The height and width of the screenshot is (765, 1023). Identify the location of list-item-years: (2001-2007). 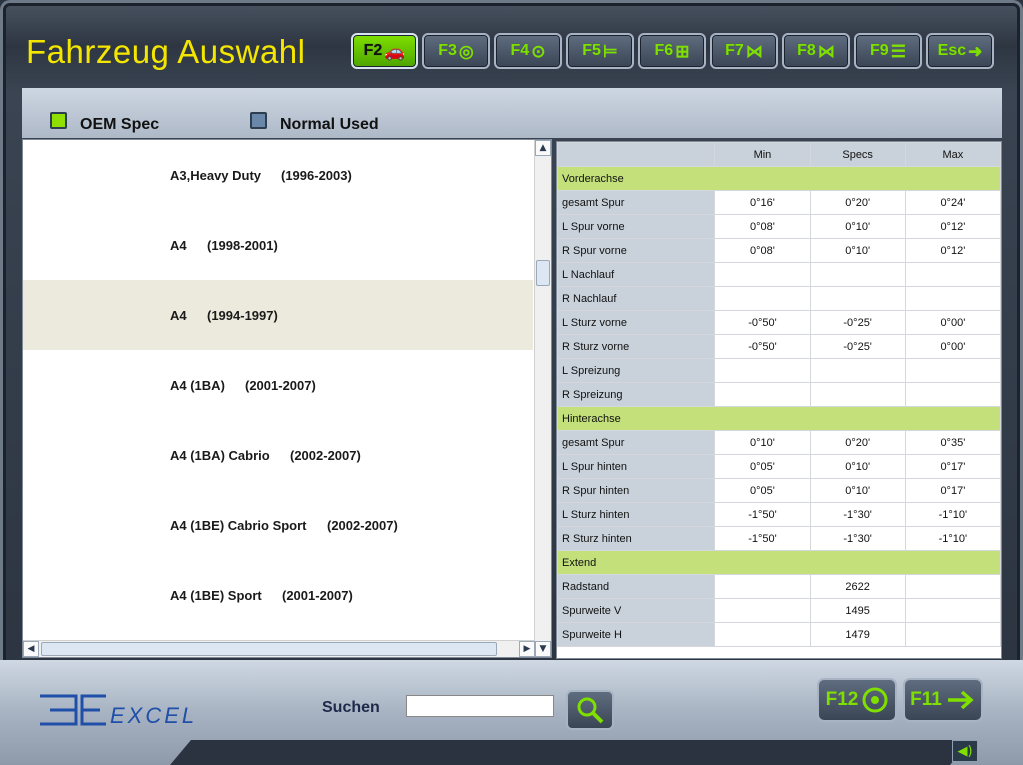
(280, 385).